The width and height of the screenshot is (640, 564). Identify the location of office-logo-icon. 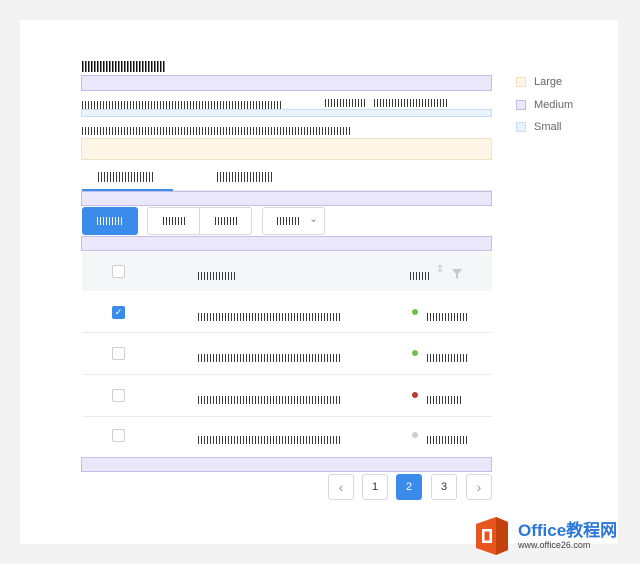
(492, 536).